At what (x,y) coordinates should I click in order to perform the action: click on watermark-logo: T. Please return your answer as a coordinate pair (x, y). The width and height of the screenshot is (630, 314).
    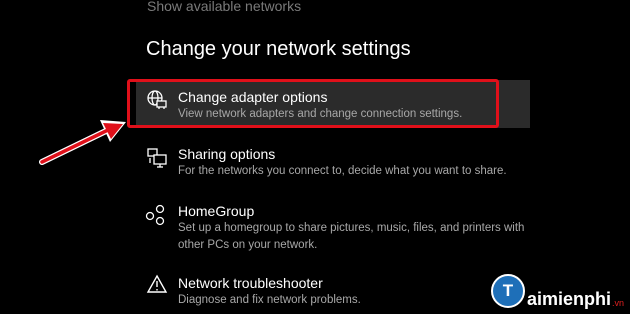
    Looking at the image, I should click on (507, 291).